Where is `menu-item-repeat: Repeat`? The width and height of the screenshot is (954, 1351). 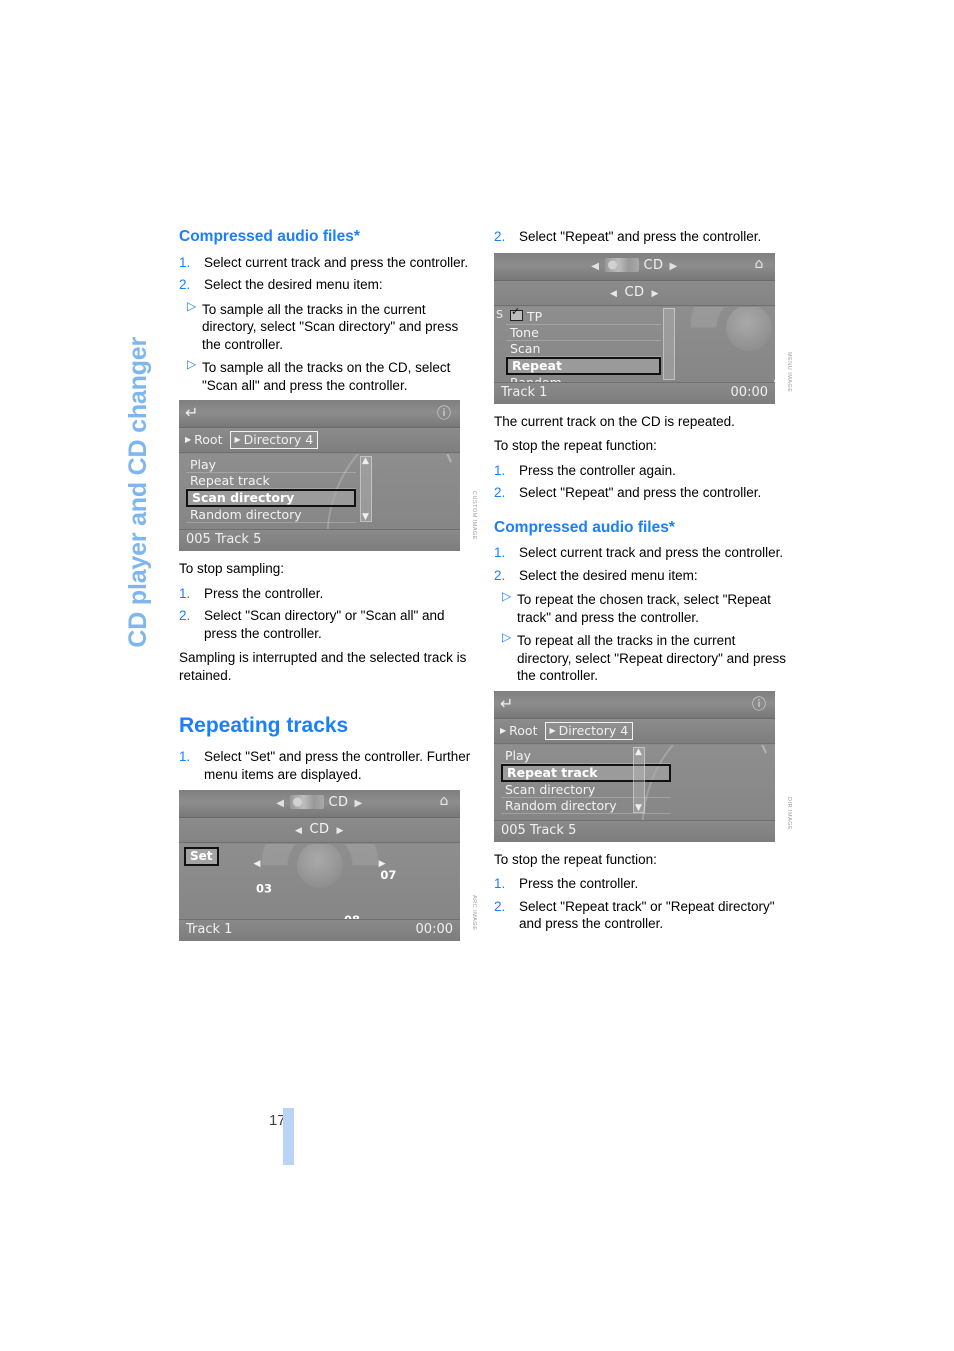 menu-item-repeat: Repeat is located at coordinates (583, 365).